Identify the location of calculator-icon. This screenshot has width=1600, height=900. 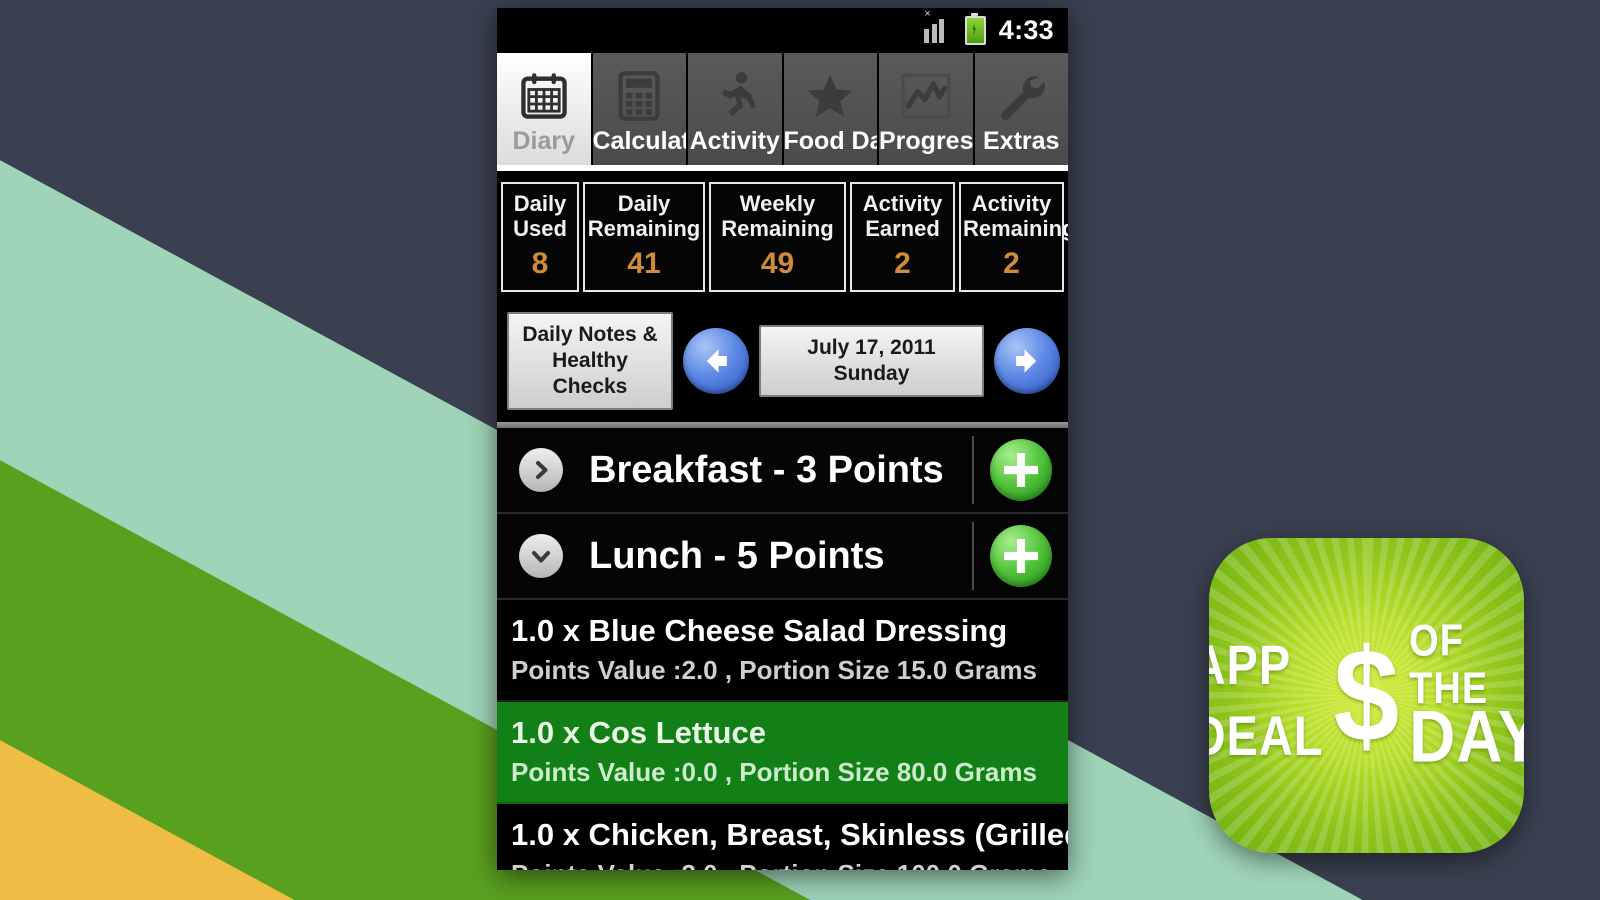
(639, 96).